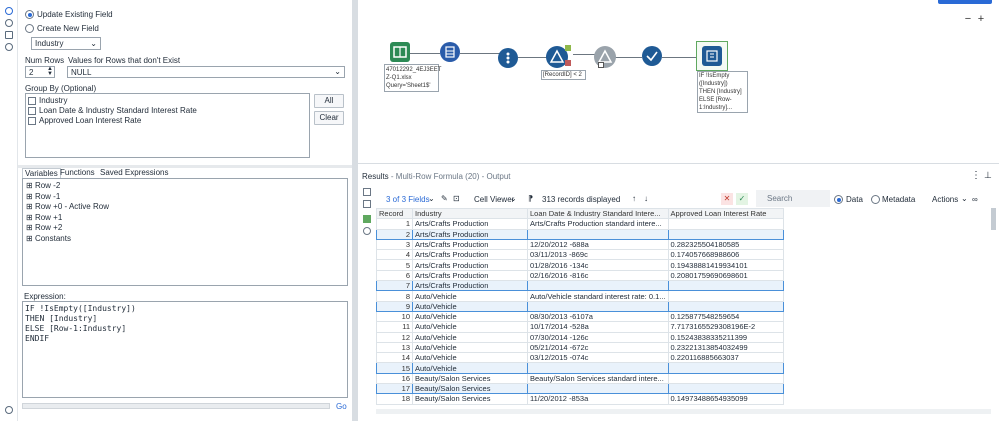 This screenshot has width=999, height=421. Describe the element at coordinates (9, 23) in the screenshot. I see `annotation-icon` at that location.